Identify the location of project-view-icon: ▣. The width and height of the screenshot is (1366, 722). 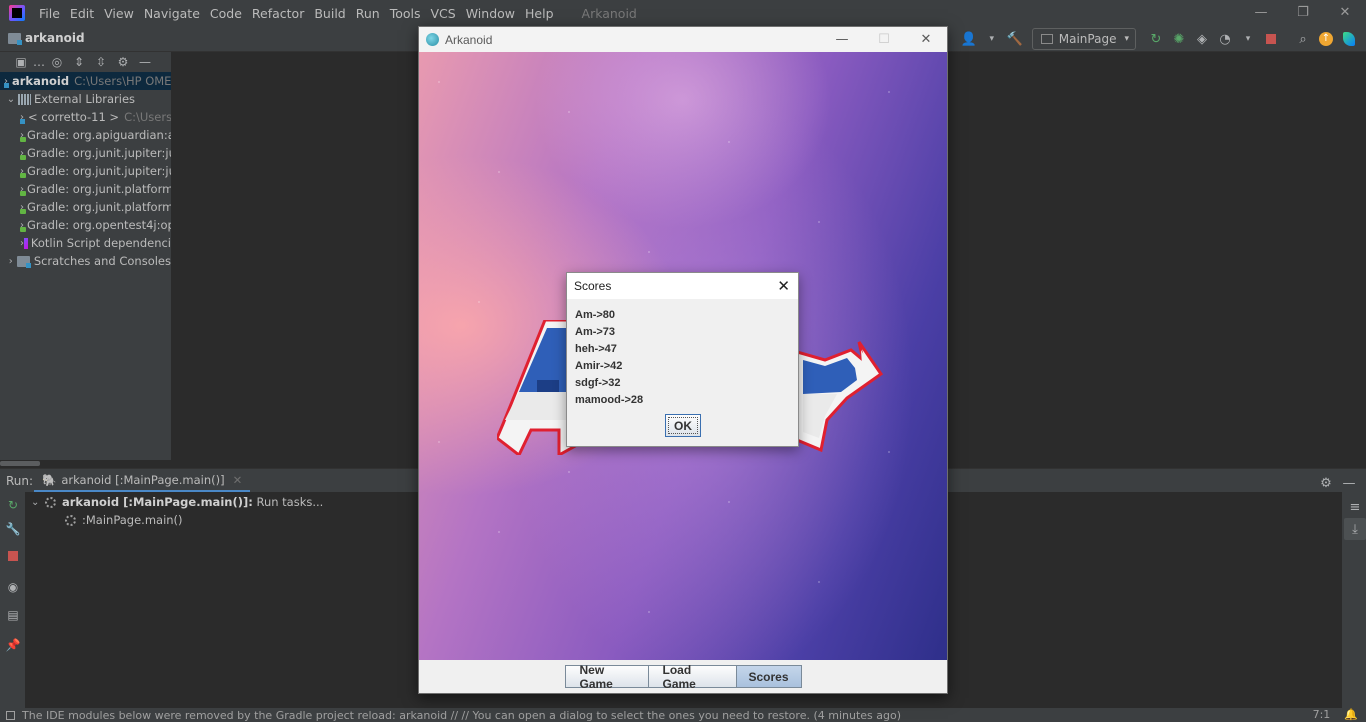
(21, 62).